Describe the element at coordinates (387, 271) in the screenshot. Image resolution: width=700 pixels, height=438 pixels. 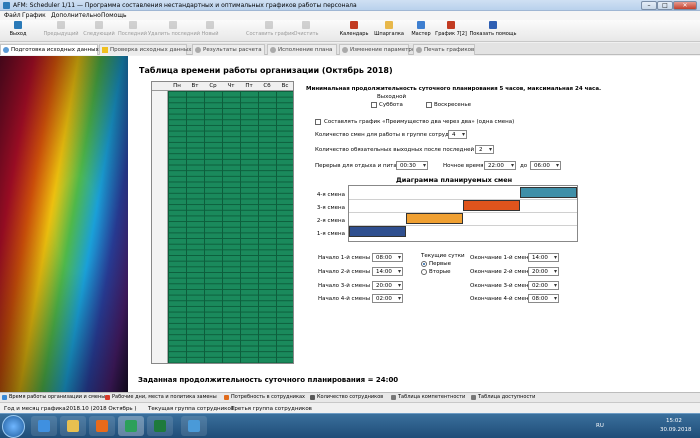
I see `shift-2-start-select: 14:00` at that location.